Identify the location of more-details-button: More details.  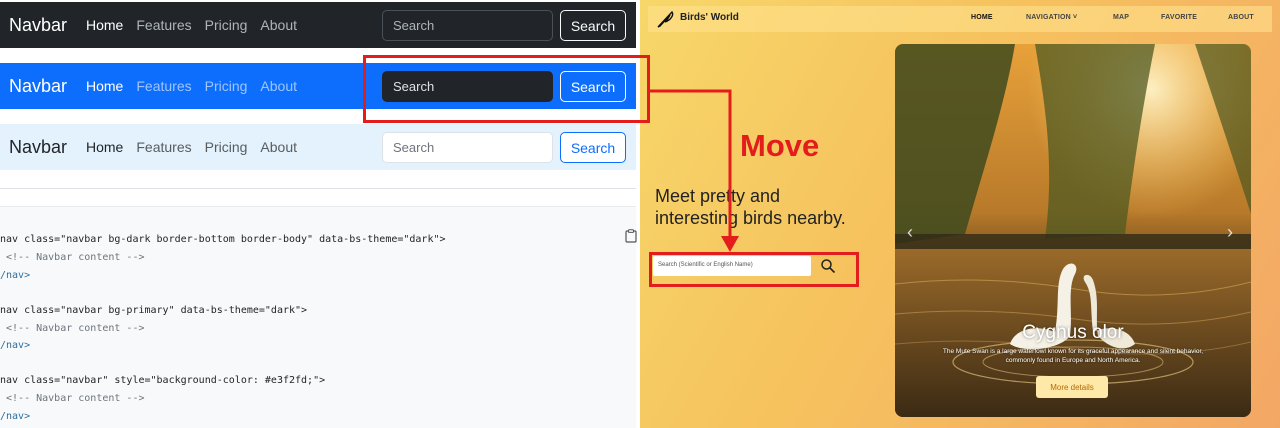
(1072, 387).